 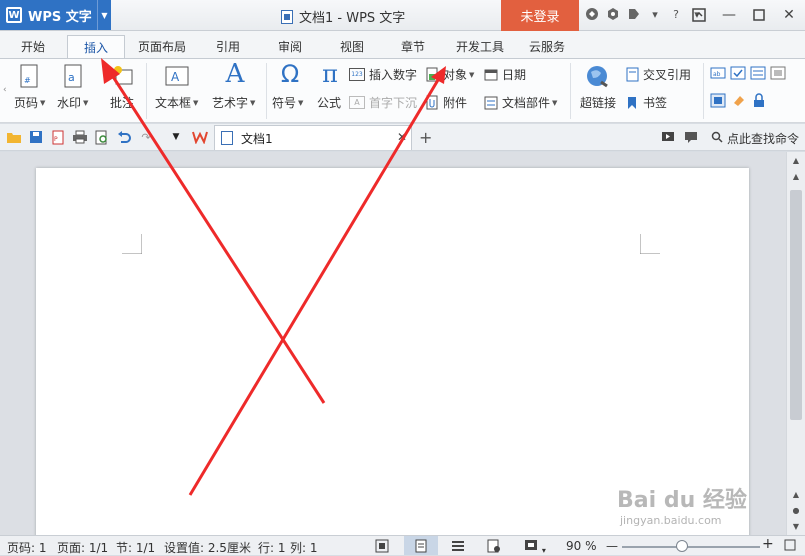 What do you see at coordinates (14, 137) in the screenshot?
I see `open-folder-icon` at bounding box center [14, 137].